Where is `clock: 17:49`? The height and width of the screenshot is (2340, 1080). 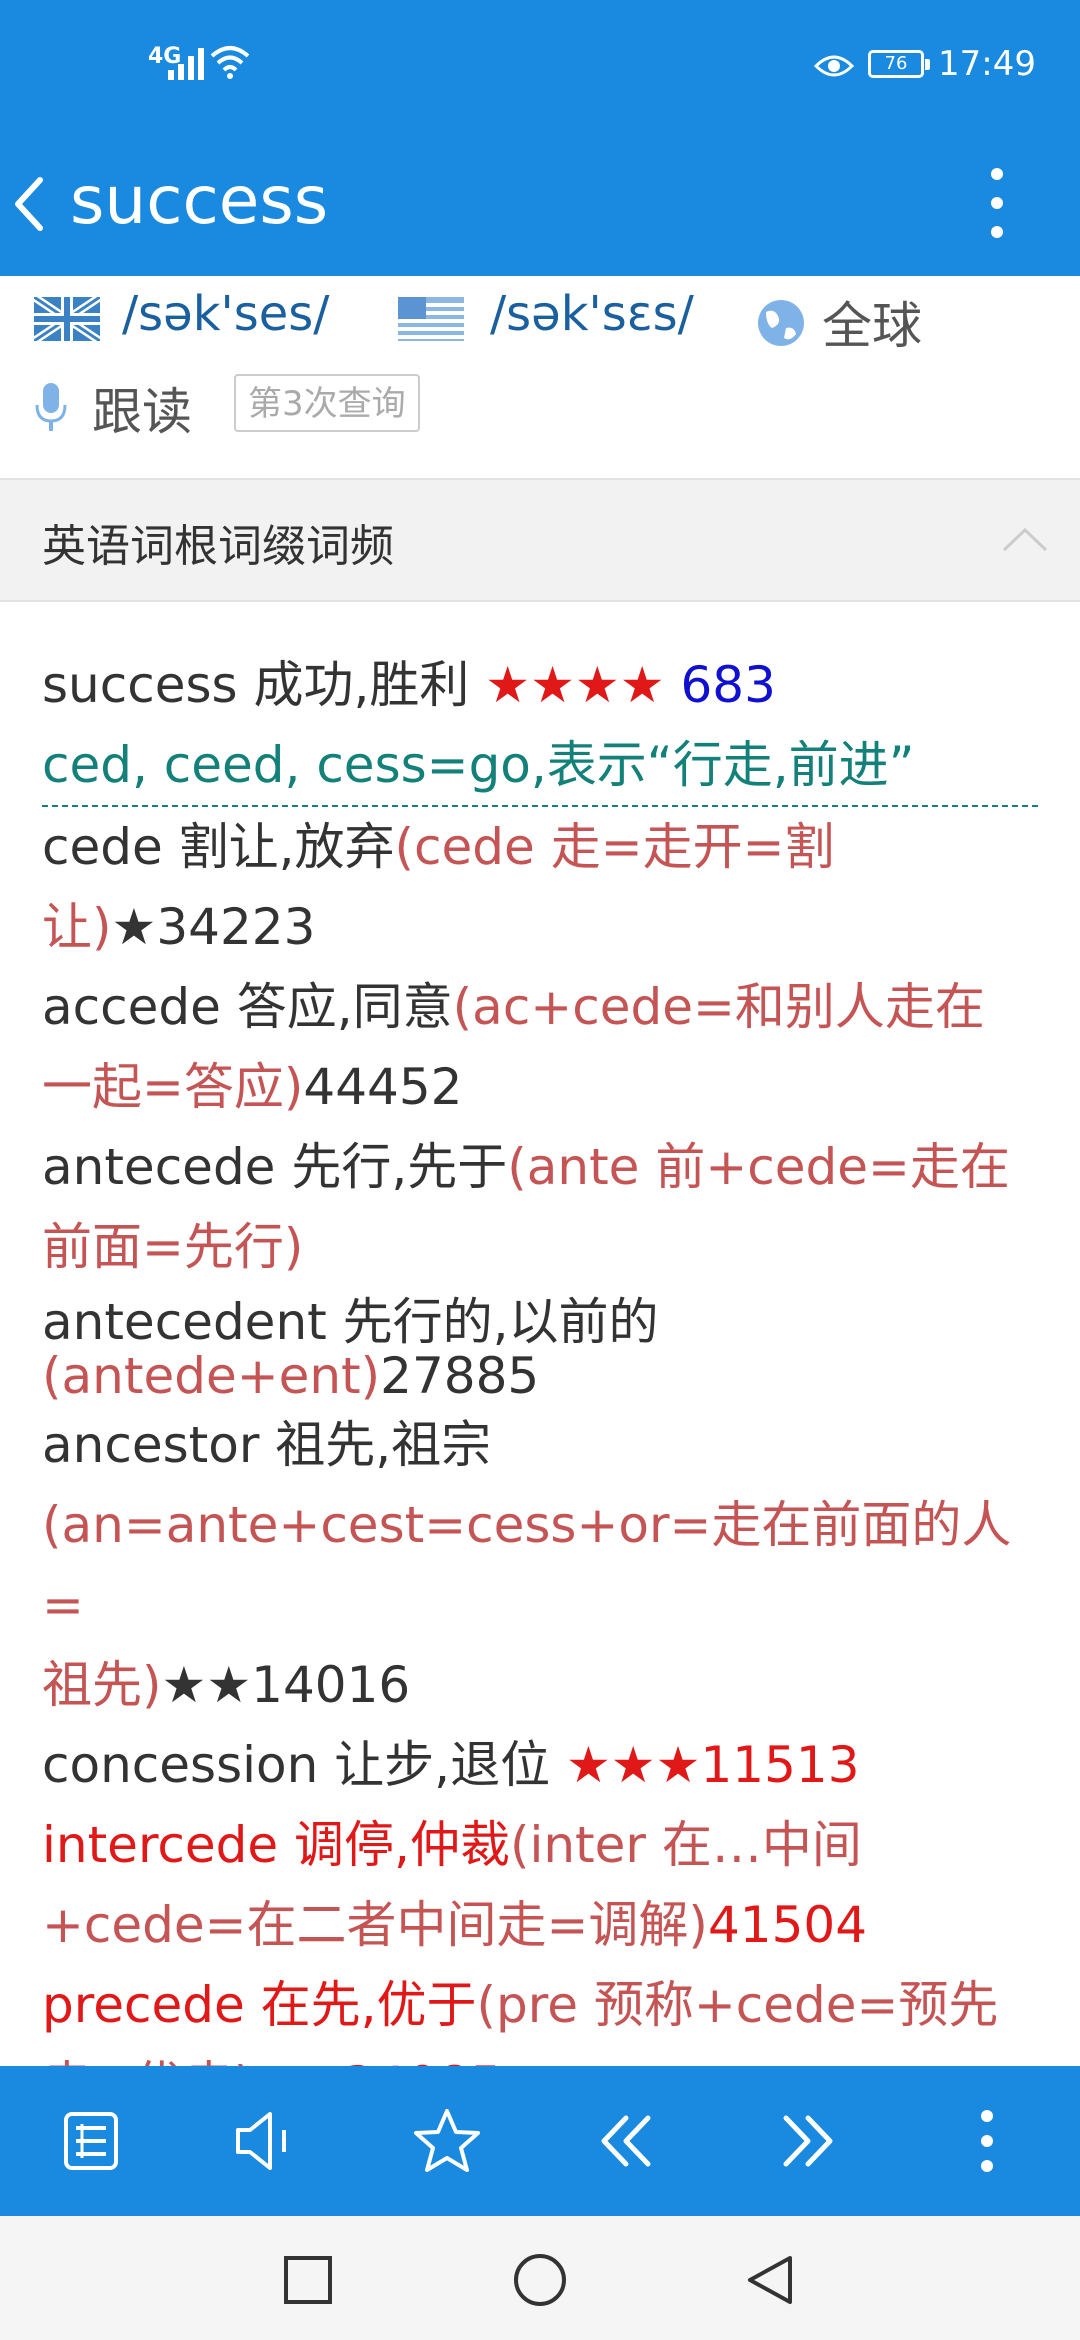
clock: 17:49 is located at coordinates (987, 64).